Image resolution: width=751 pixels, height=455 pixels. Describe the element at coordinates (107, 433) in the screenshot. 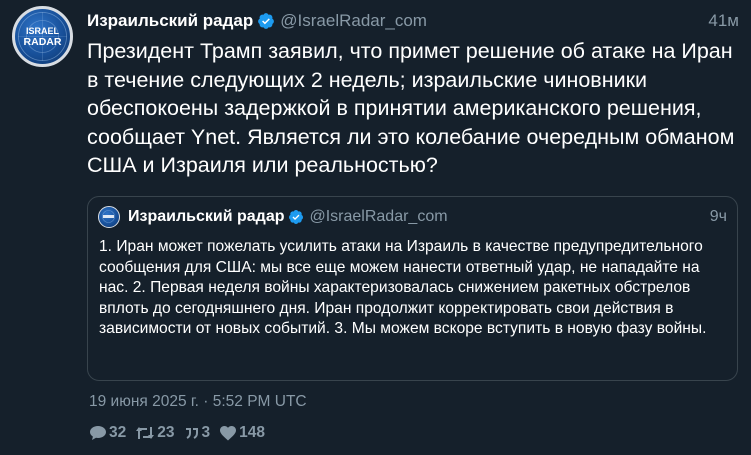

I see `reply-button: 32` at that location.